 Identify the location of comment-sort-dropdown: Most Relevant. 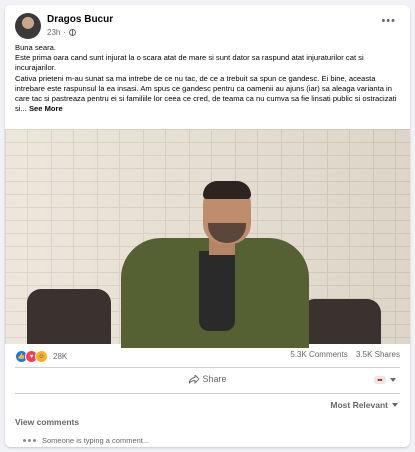
(364, 405).